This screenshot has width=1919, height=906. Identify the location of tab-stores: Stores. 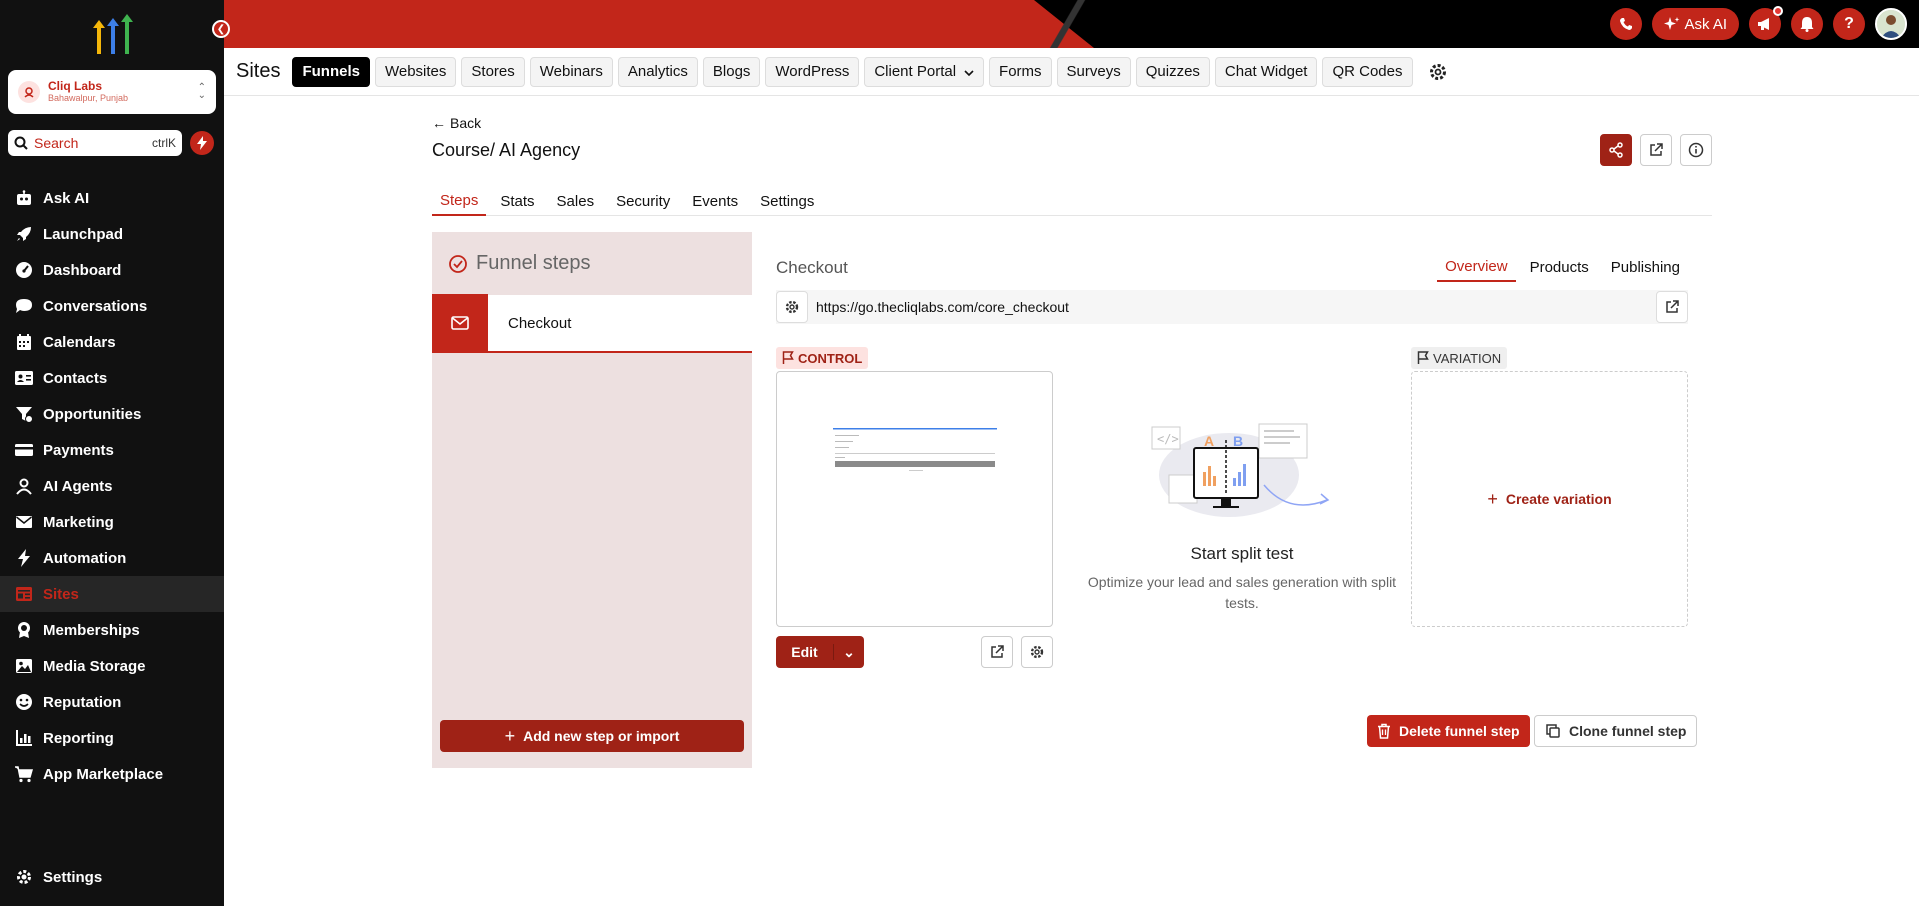
(493, 71).